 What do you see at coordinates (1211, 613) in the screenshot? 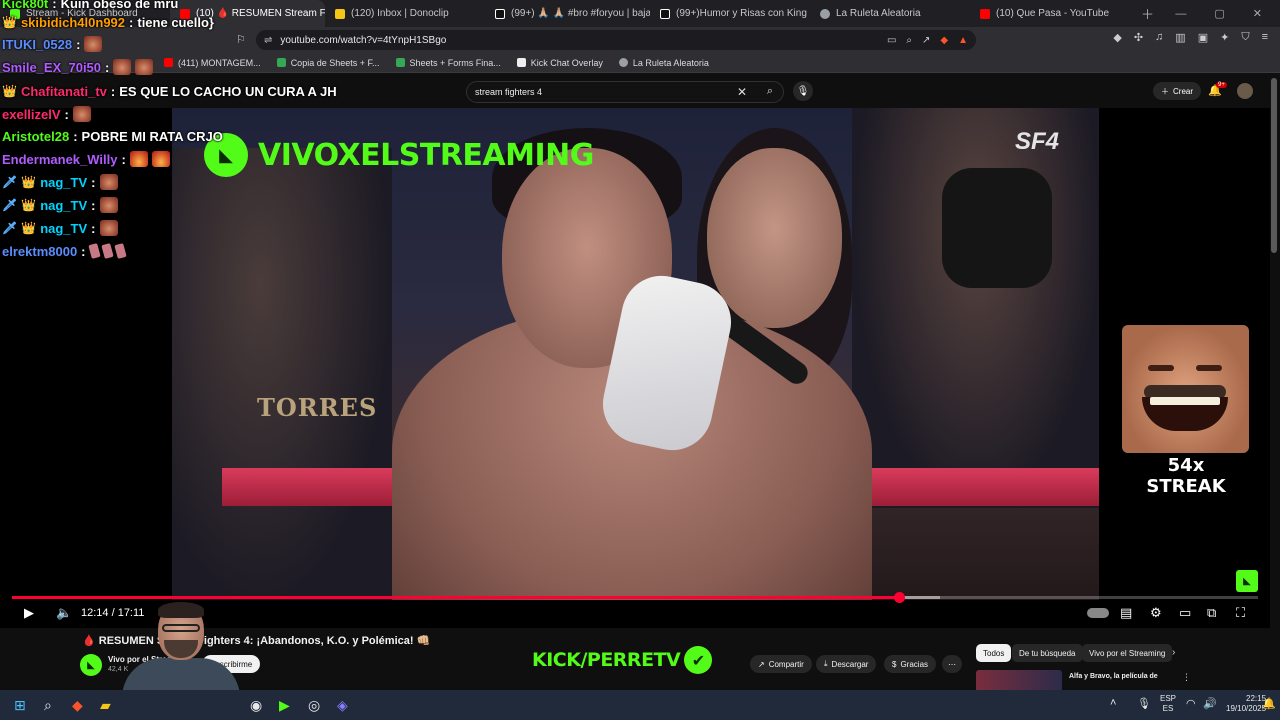
I see `cast-icon: ⧉` at bounding box center [1211, 613].